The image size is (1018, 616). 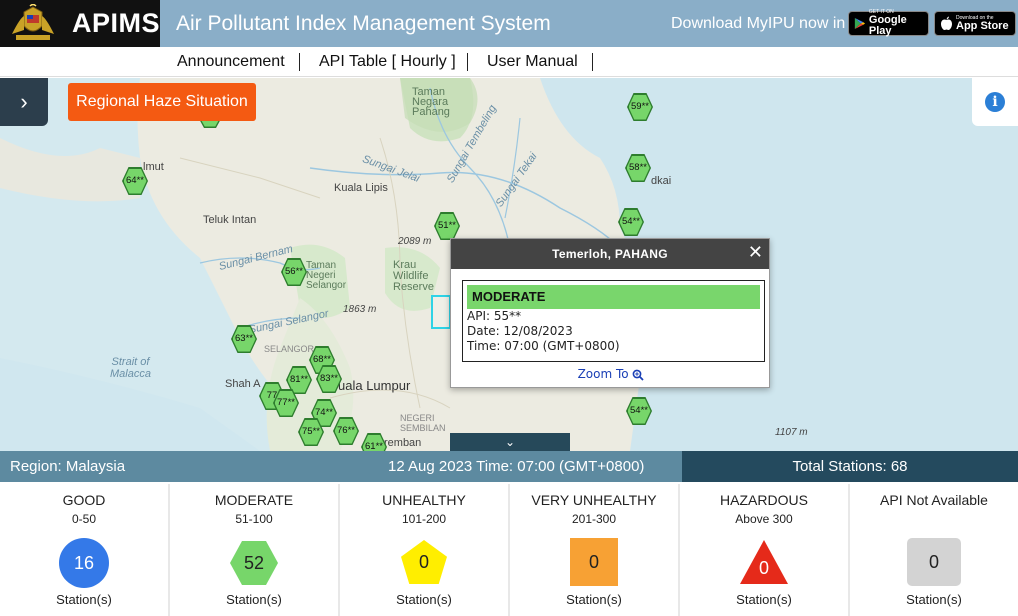 What do you see at coordinates (387, 62) in the screenshot?
I see `nav-api-table: API Table [ Hourly ]` at bounding box center [387, 62].